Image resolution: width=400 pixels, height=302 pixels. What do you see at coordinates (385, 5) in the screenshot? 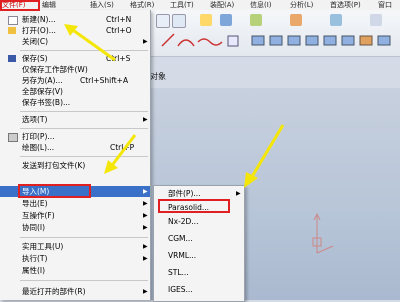
I see `menu-window: 窗口` at bounding box center [385, 5].